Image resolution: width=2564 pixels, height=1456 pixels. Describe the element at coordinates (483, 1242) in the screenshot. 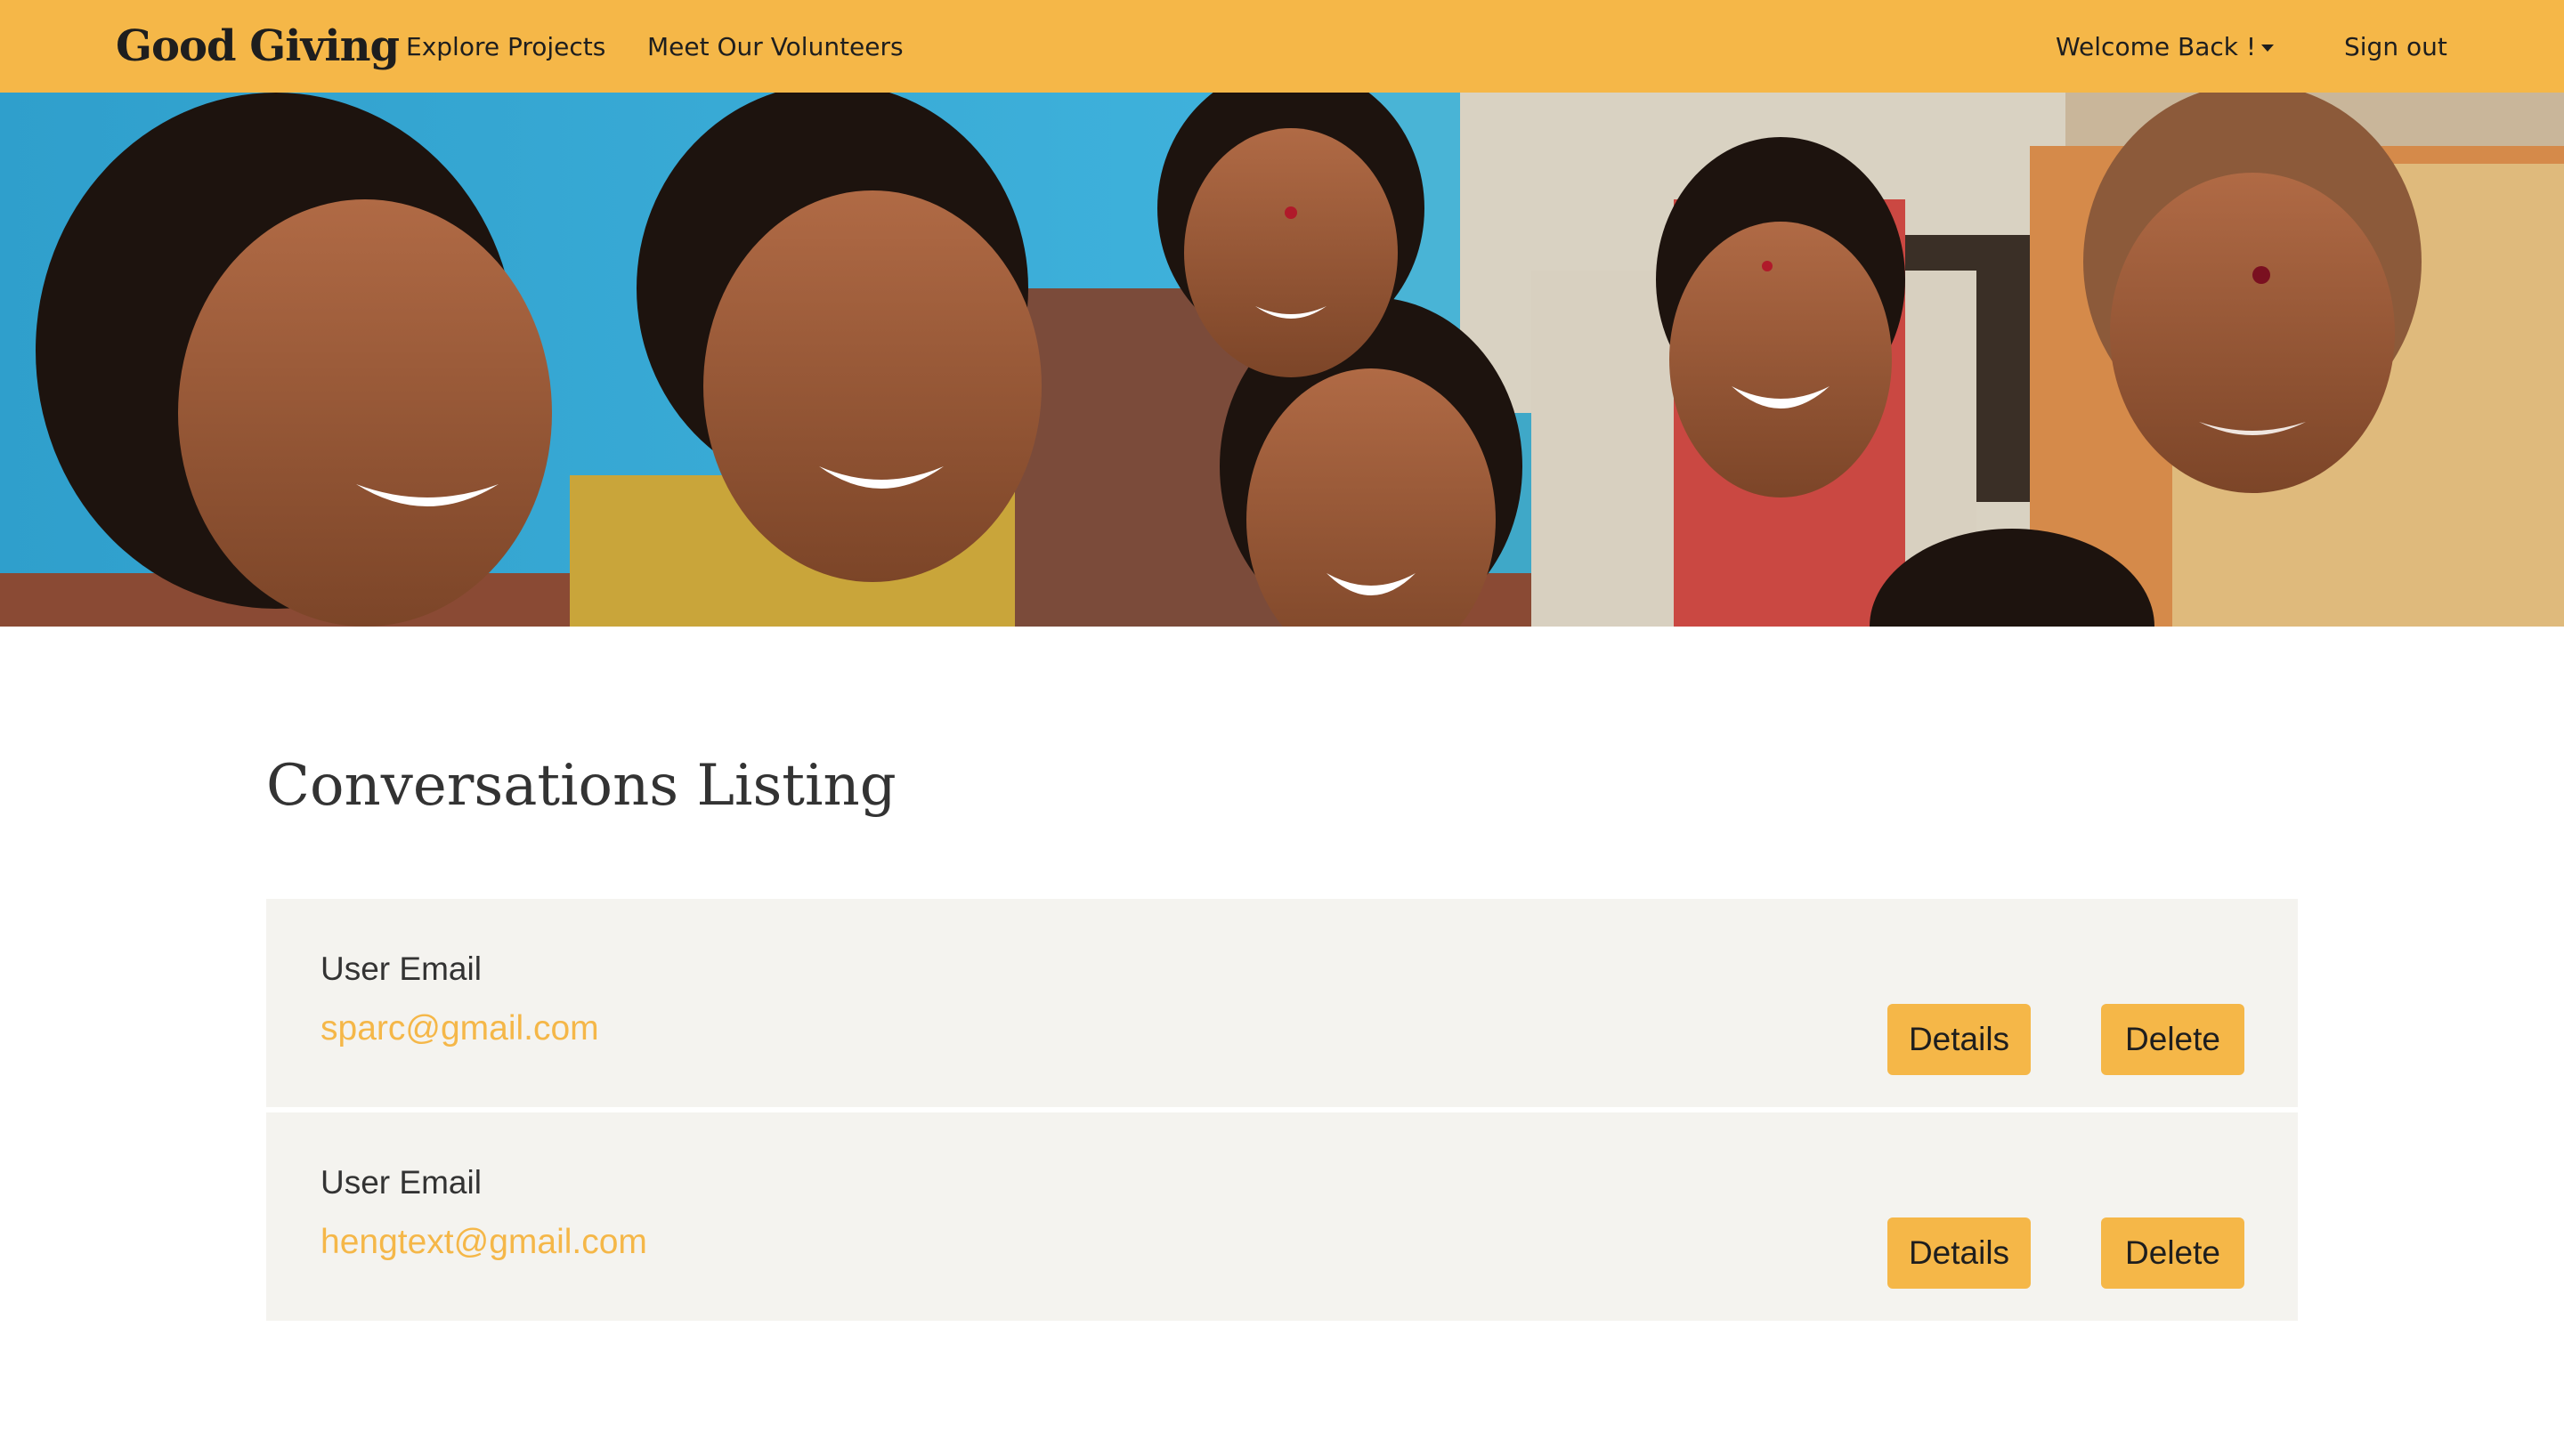

I see `user-email-link: hengtext@gmail.com` at that location.